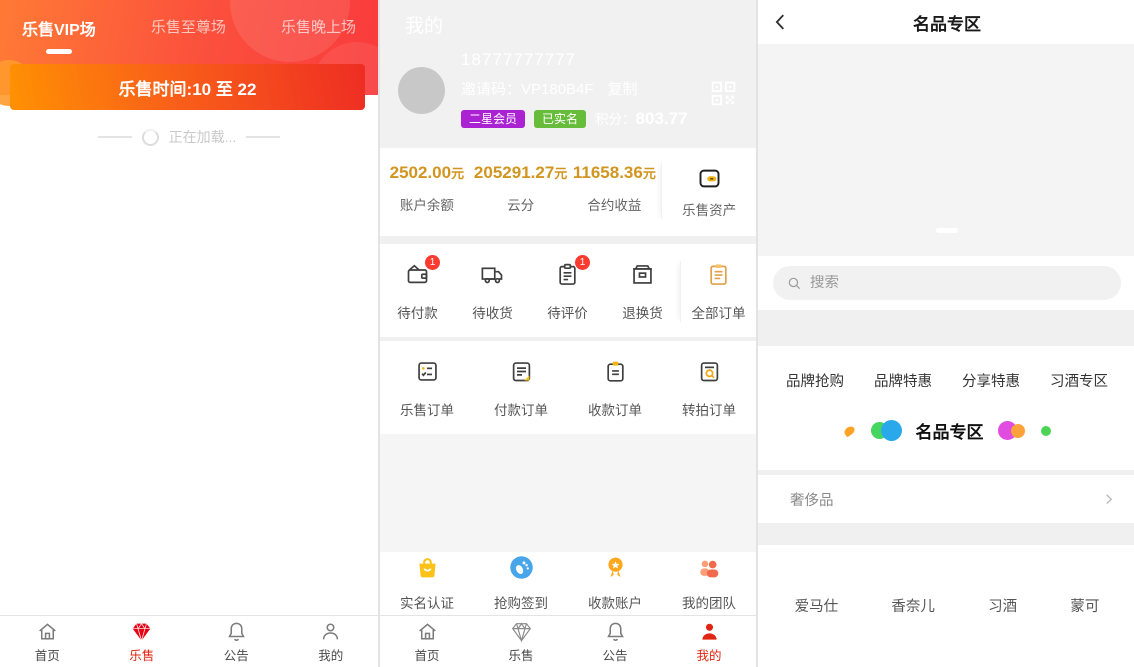 This screenshot has height=667, width=1134. What do you see at coordinates (615, 410) in the screenshot?
I see `order-type-label: 收款订单` at bounding box center [615, 410].